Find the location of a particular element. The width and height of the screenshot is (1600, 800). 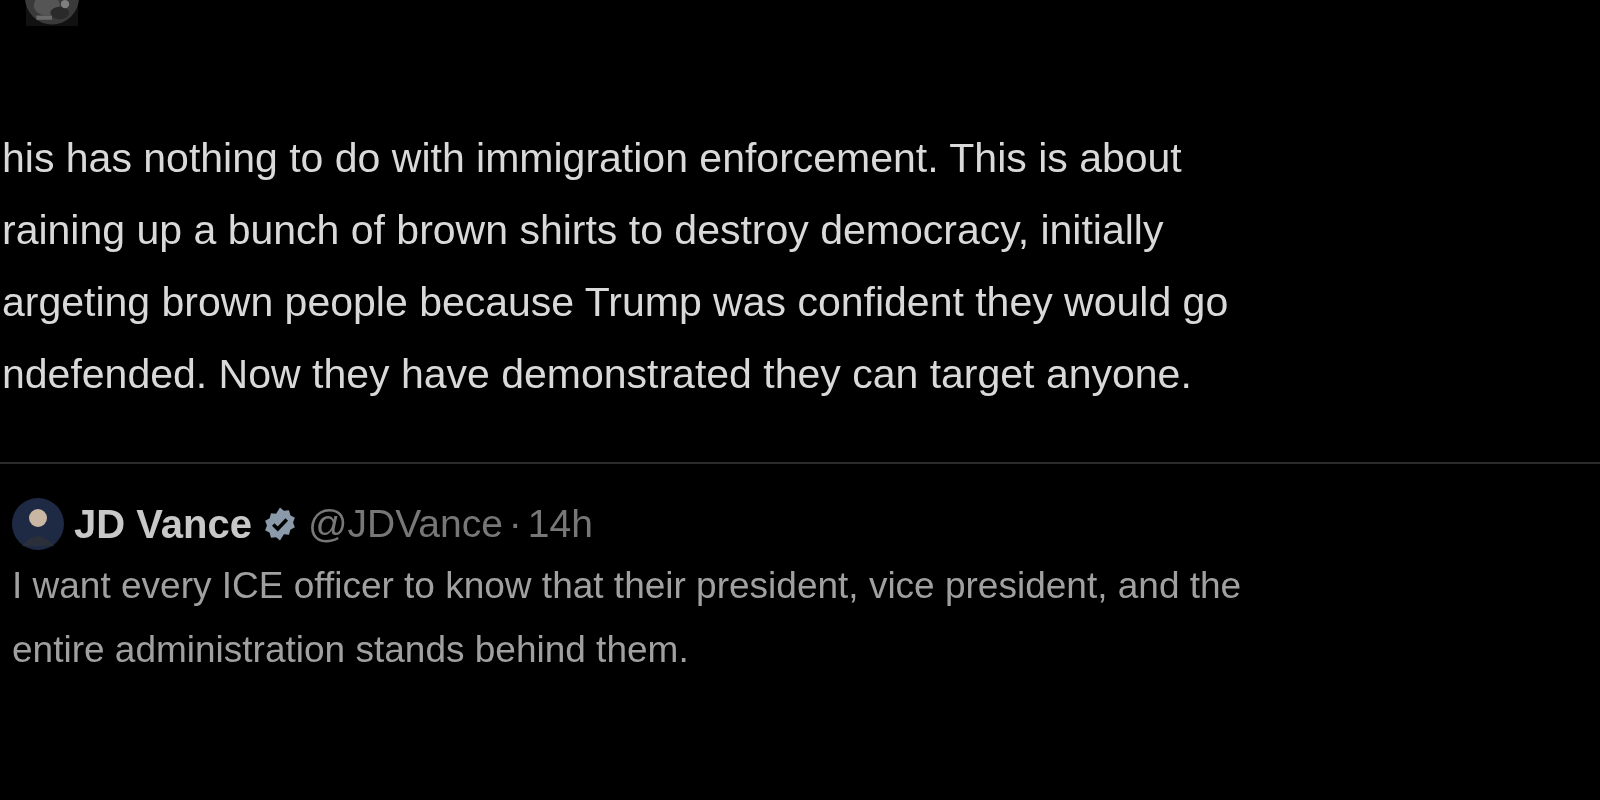

author-handle: @JDVance is located at coordinates (405, 524).